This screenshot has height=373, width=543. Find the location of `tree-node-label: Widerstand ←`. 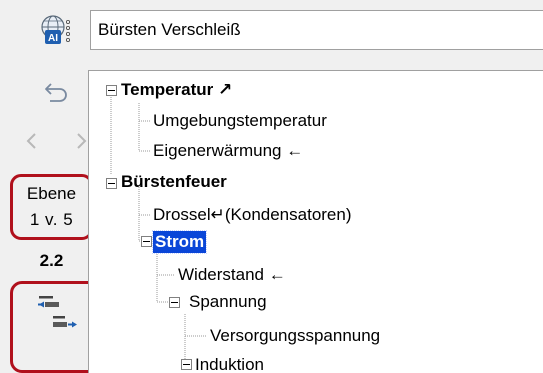

tree-node-label: Widerstand ← is located at coordinates (232, 274).